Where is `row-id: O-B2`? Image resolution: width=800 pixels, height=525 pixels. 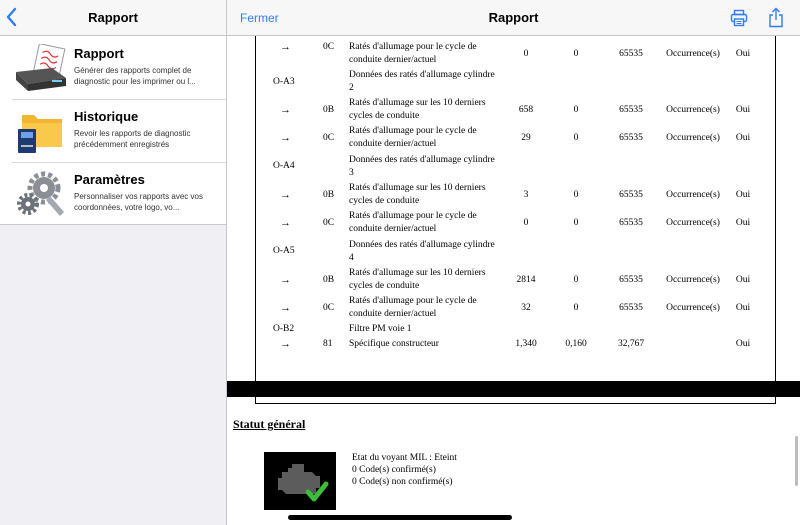
row-id: O-B2 is located at coordinates (284, 329).